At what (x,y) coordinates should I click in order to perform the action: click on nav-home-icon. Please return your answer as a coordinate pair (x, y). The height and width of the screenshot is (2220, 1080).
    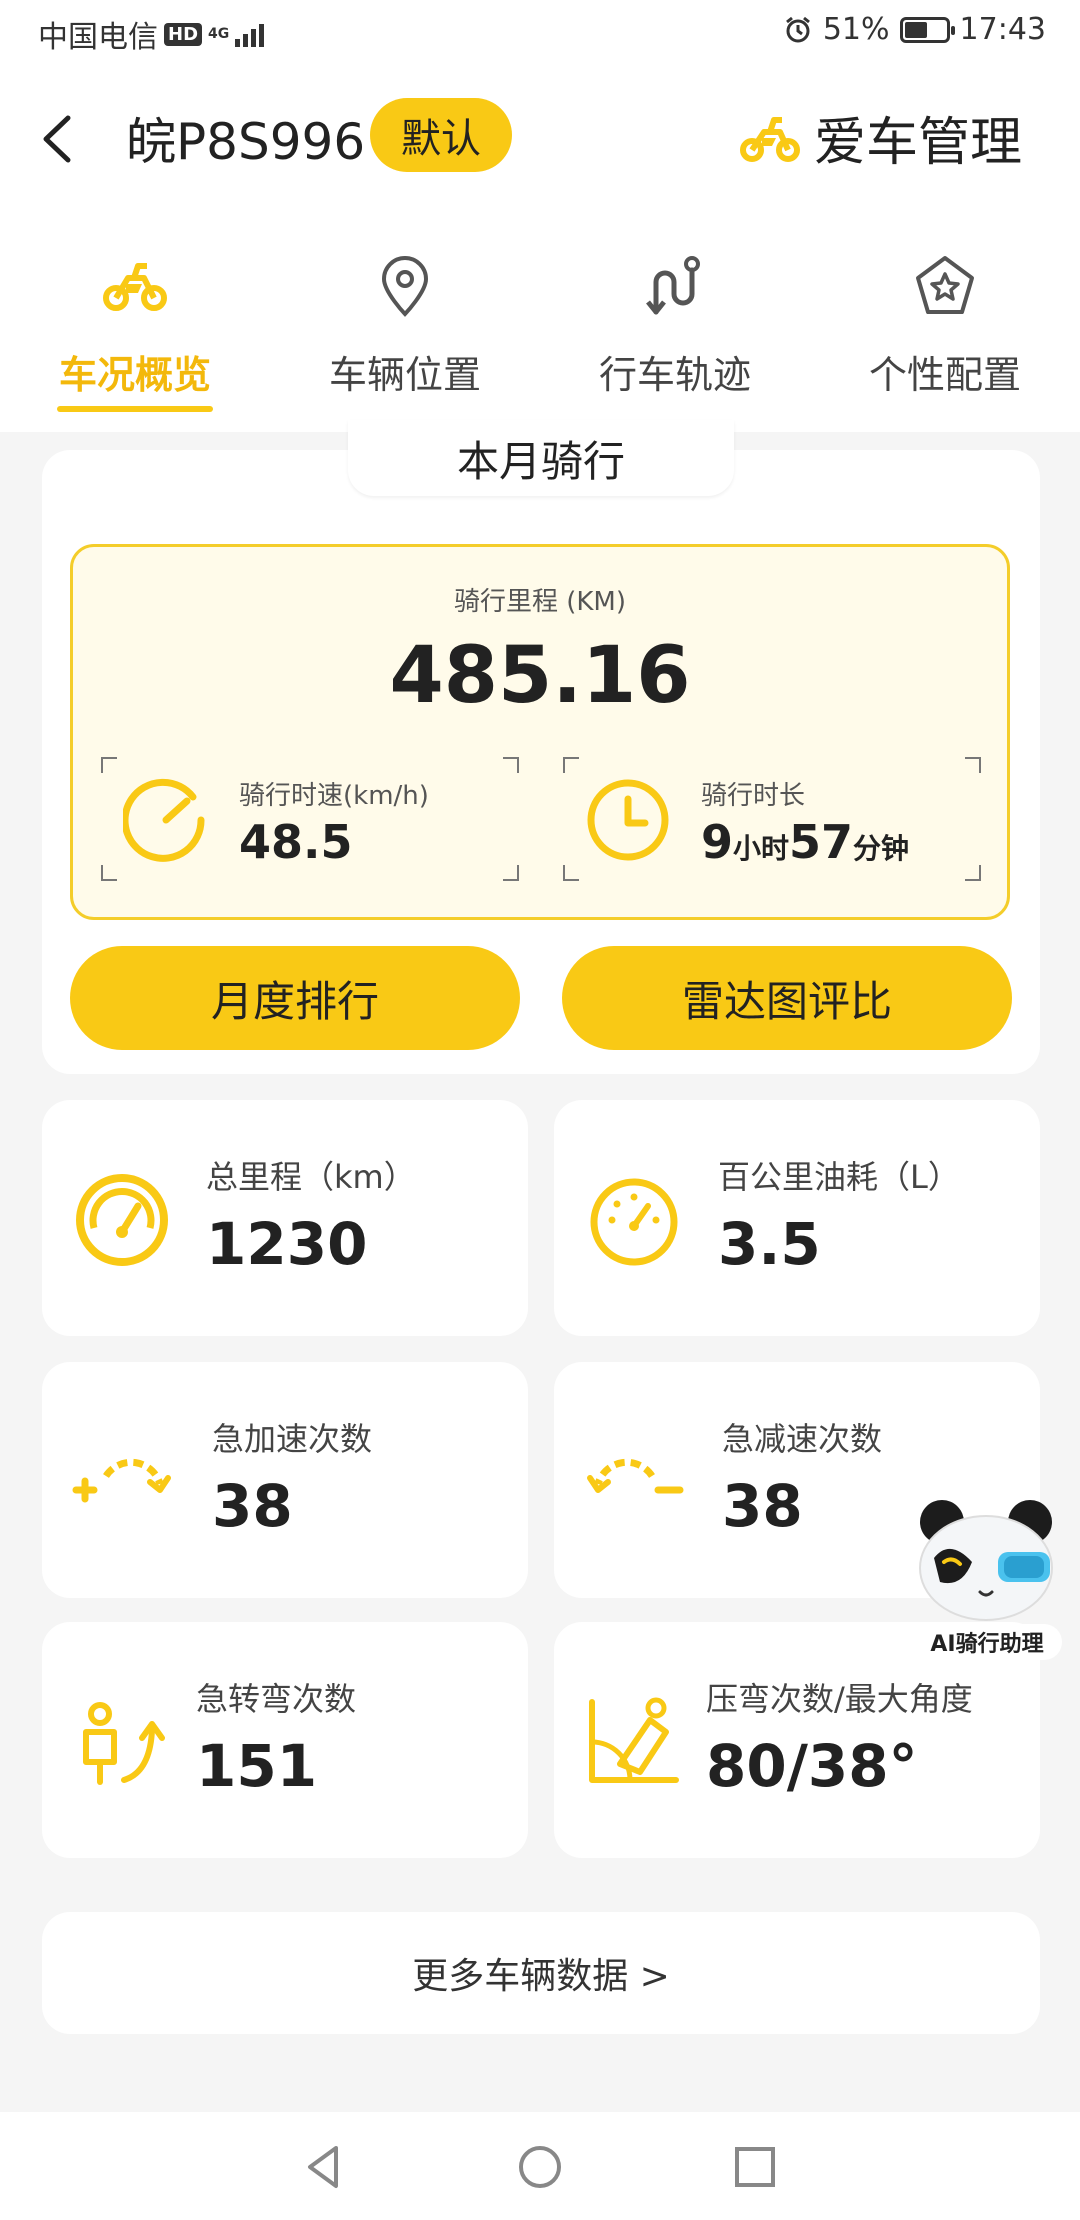
    Looking at the image, I should click on (540, 2167).